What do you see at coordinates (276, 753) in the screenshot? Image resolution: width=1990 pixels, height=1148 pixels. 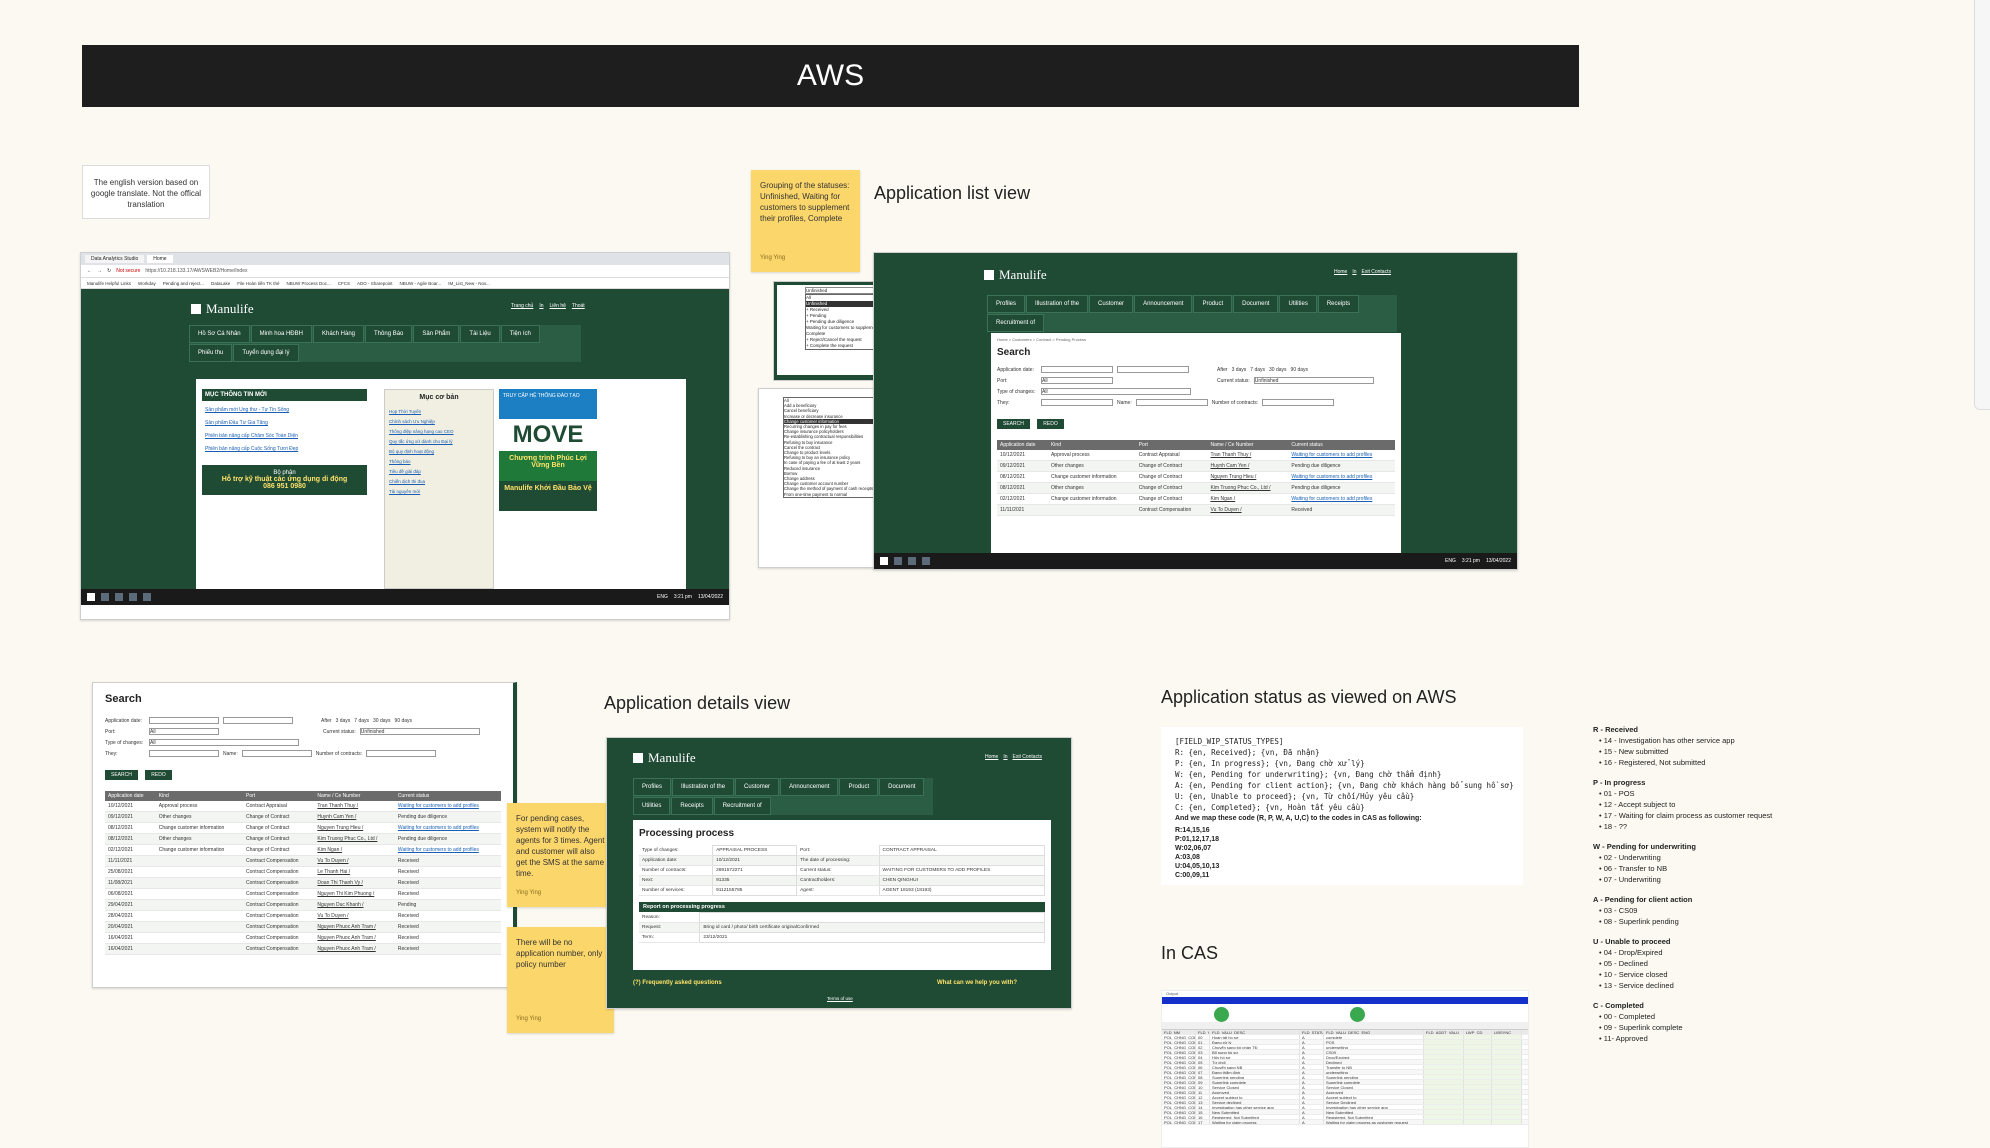 I see `name-input` at bounding box center [276, 753].